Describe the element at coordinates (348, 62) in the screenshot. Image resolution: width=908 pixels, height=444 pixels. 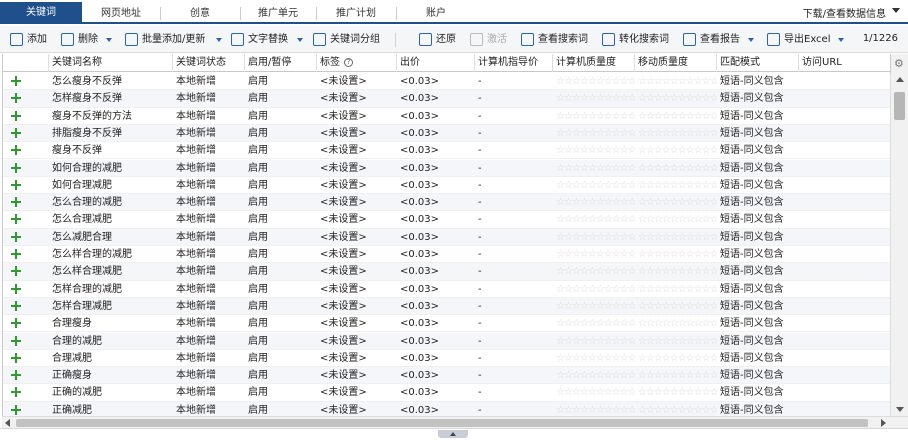
I see `help-icon: ?` at that location.